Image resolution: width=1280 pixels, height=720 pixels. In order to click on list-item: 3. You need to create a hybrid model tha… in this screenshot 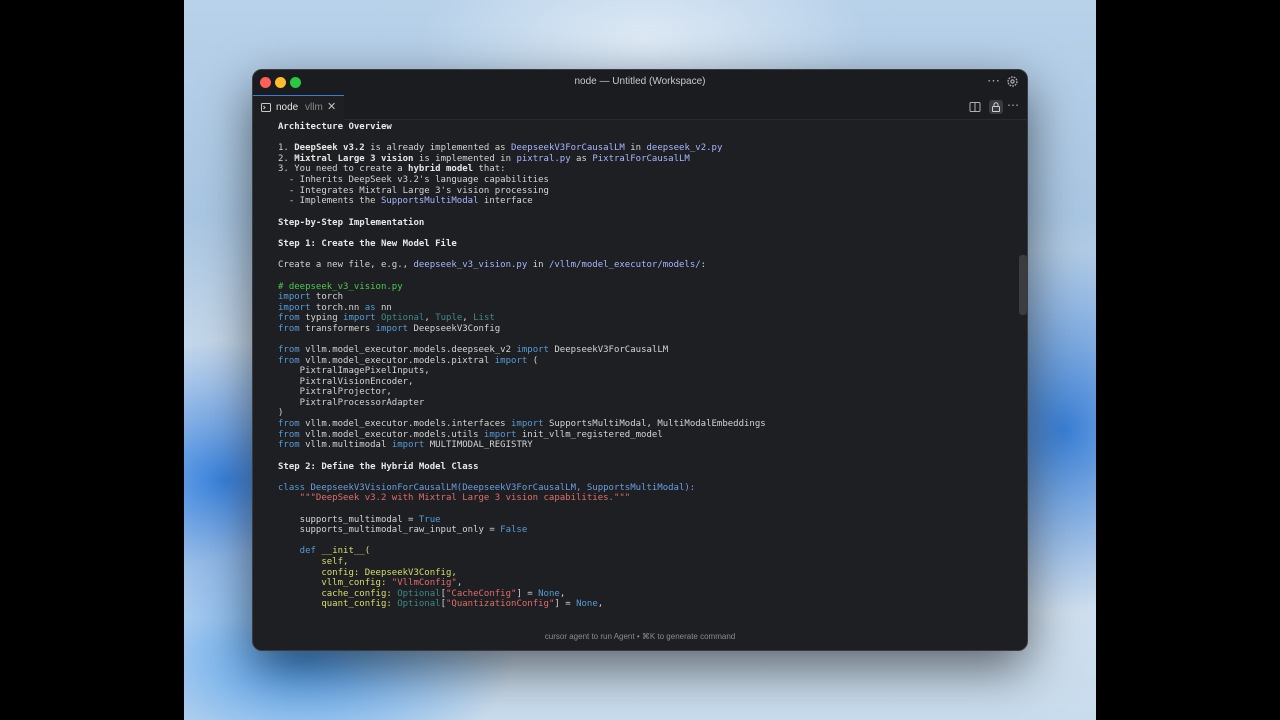, I will do `click(392, 169)`.